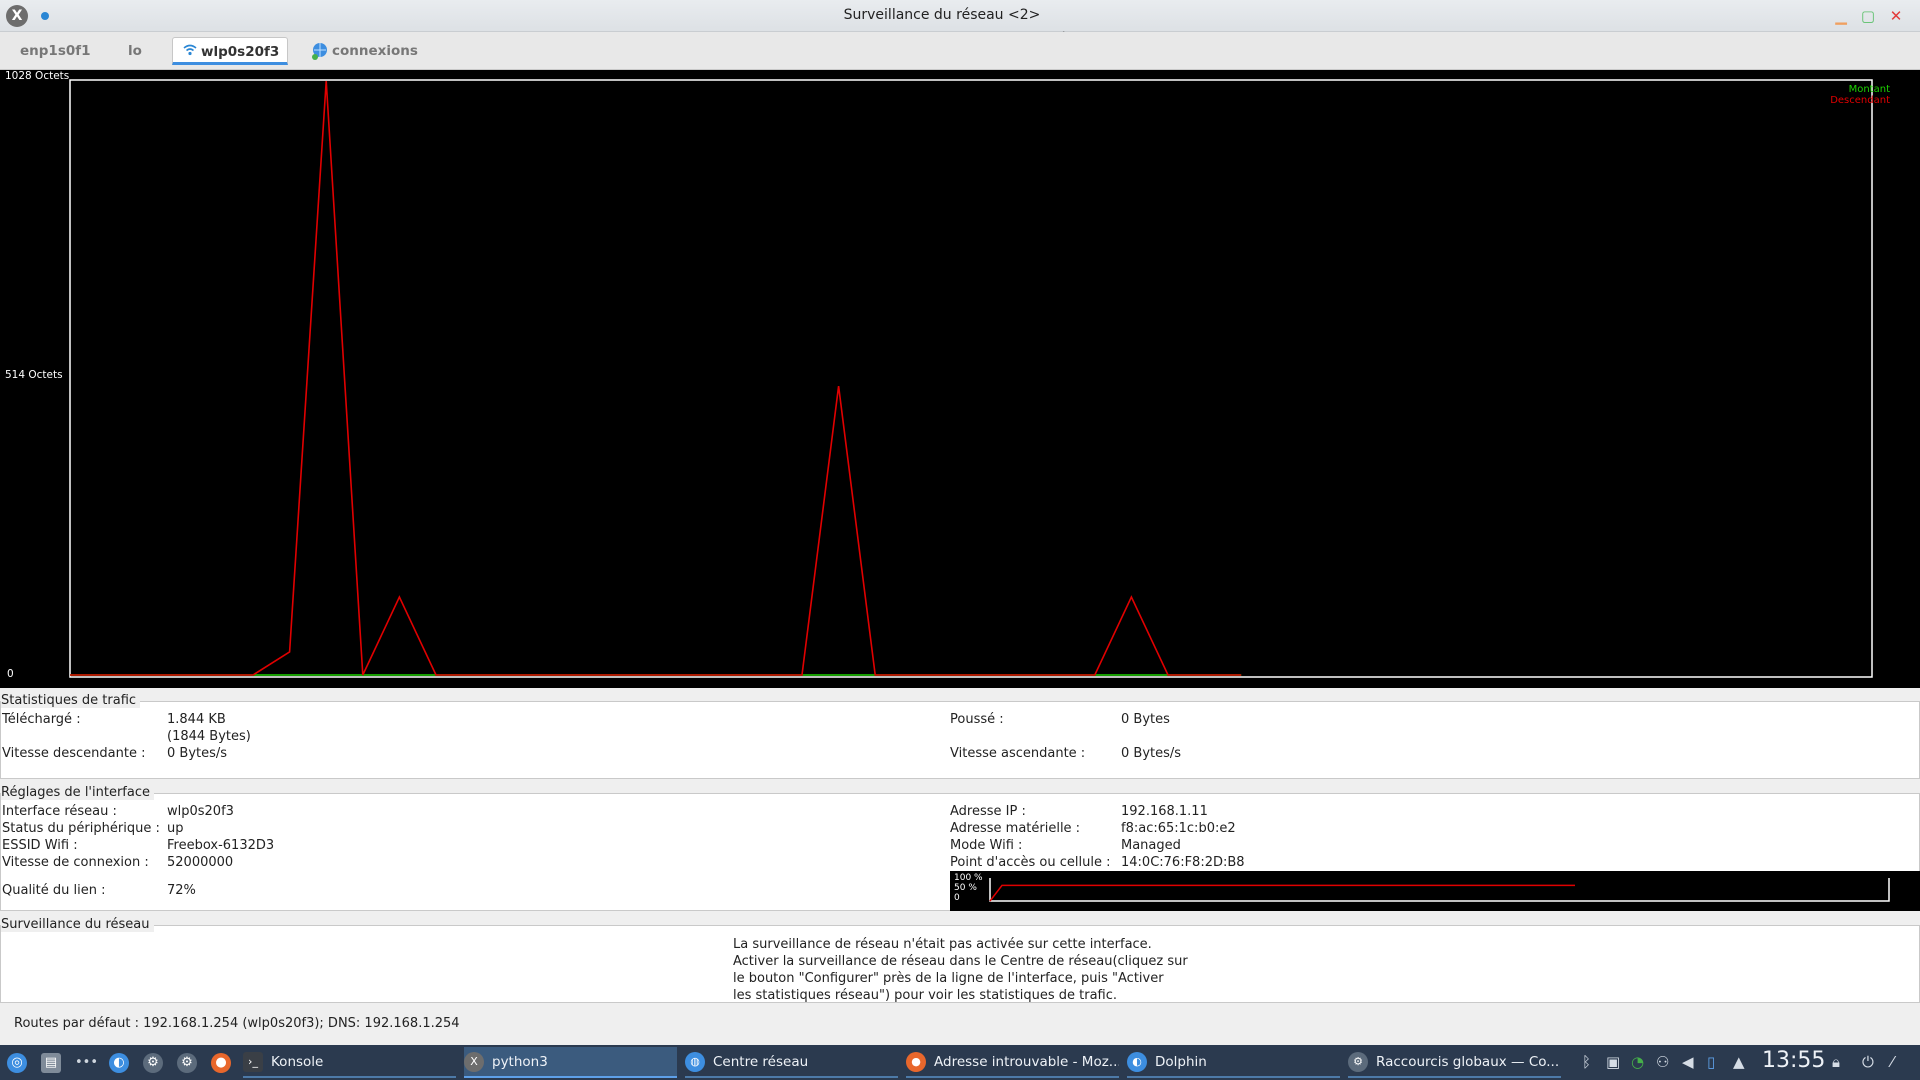  What do you see at coordinates (1183, 862) in the screenshot?
I see `access-point-value: 14:0C:76:F8:2D:B8` at bounding box center [1183, 862].